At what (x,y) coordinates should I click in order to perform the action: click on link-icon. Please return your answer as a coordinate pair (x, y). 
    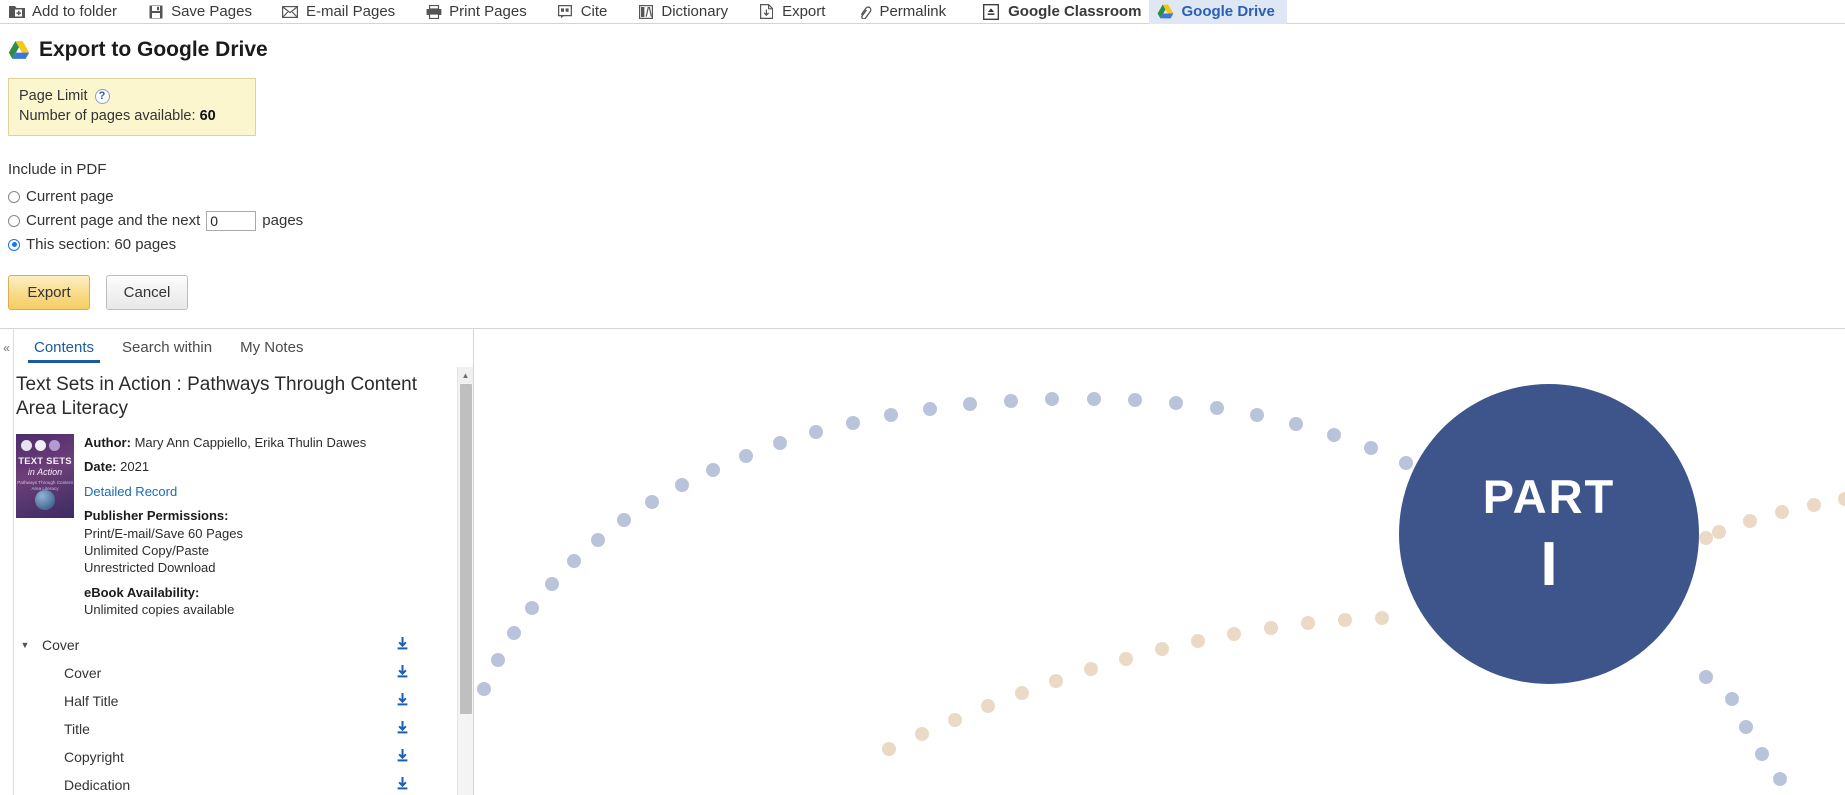
    Looking at the image, I should click on (863, 11).